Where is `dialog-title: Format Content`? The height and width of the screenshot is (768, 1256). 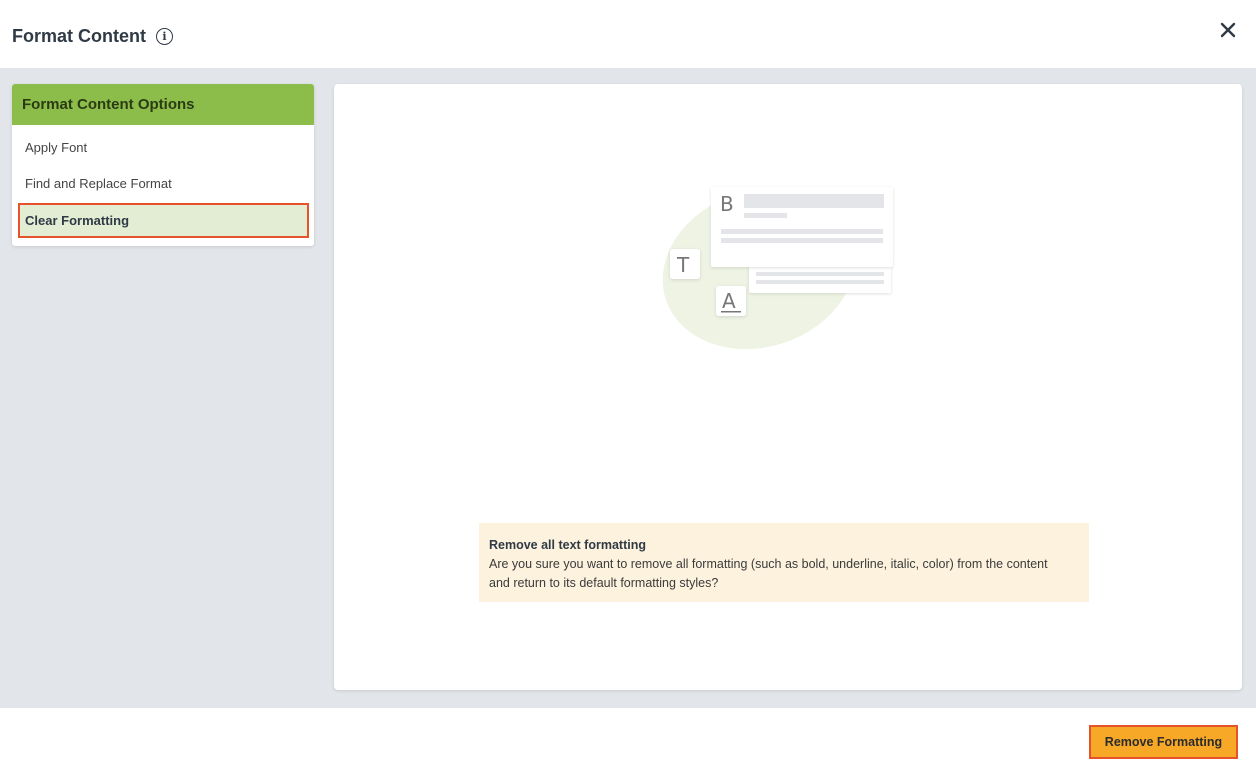
dialog-title: Format Content is located at coordinates (79, 36).